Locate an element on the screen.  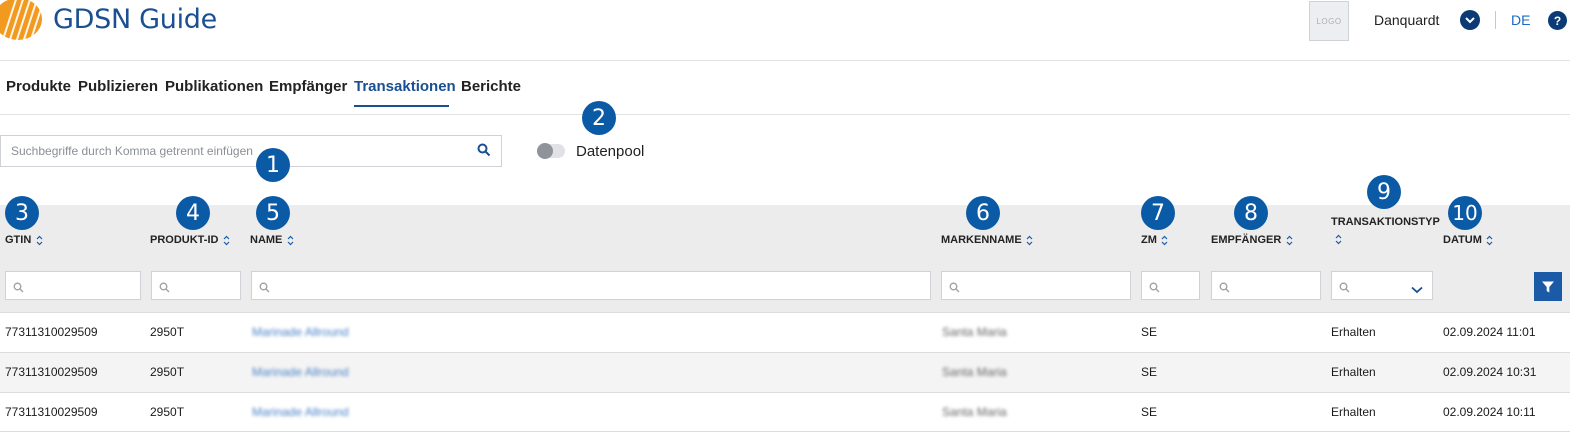
callout-badge-7: 7 is located at coordinates (1158, 213).